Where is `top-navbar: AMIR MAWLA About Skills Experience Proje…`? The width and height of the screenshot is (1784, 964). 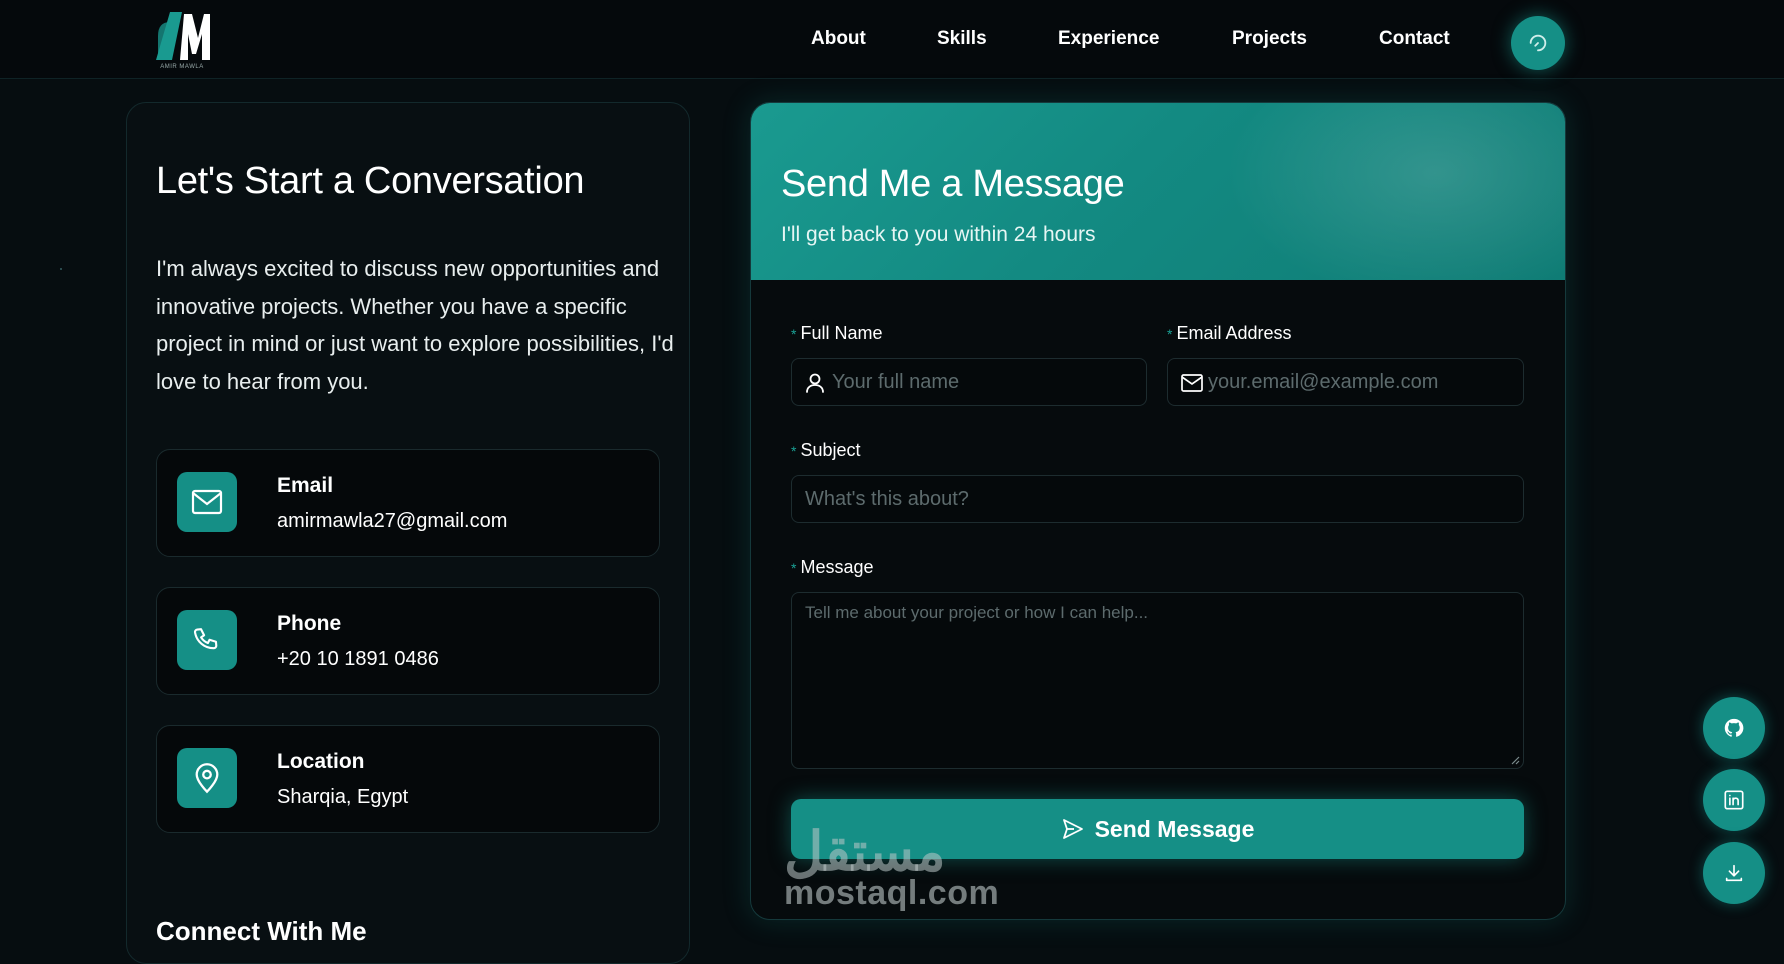 top-navbar: AMIR MAWLA About Skills Experience Proje… is located at coordinates (892, 39).